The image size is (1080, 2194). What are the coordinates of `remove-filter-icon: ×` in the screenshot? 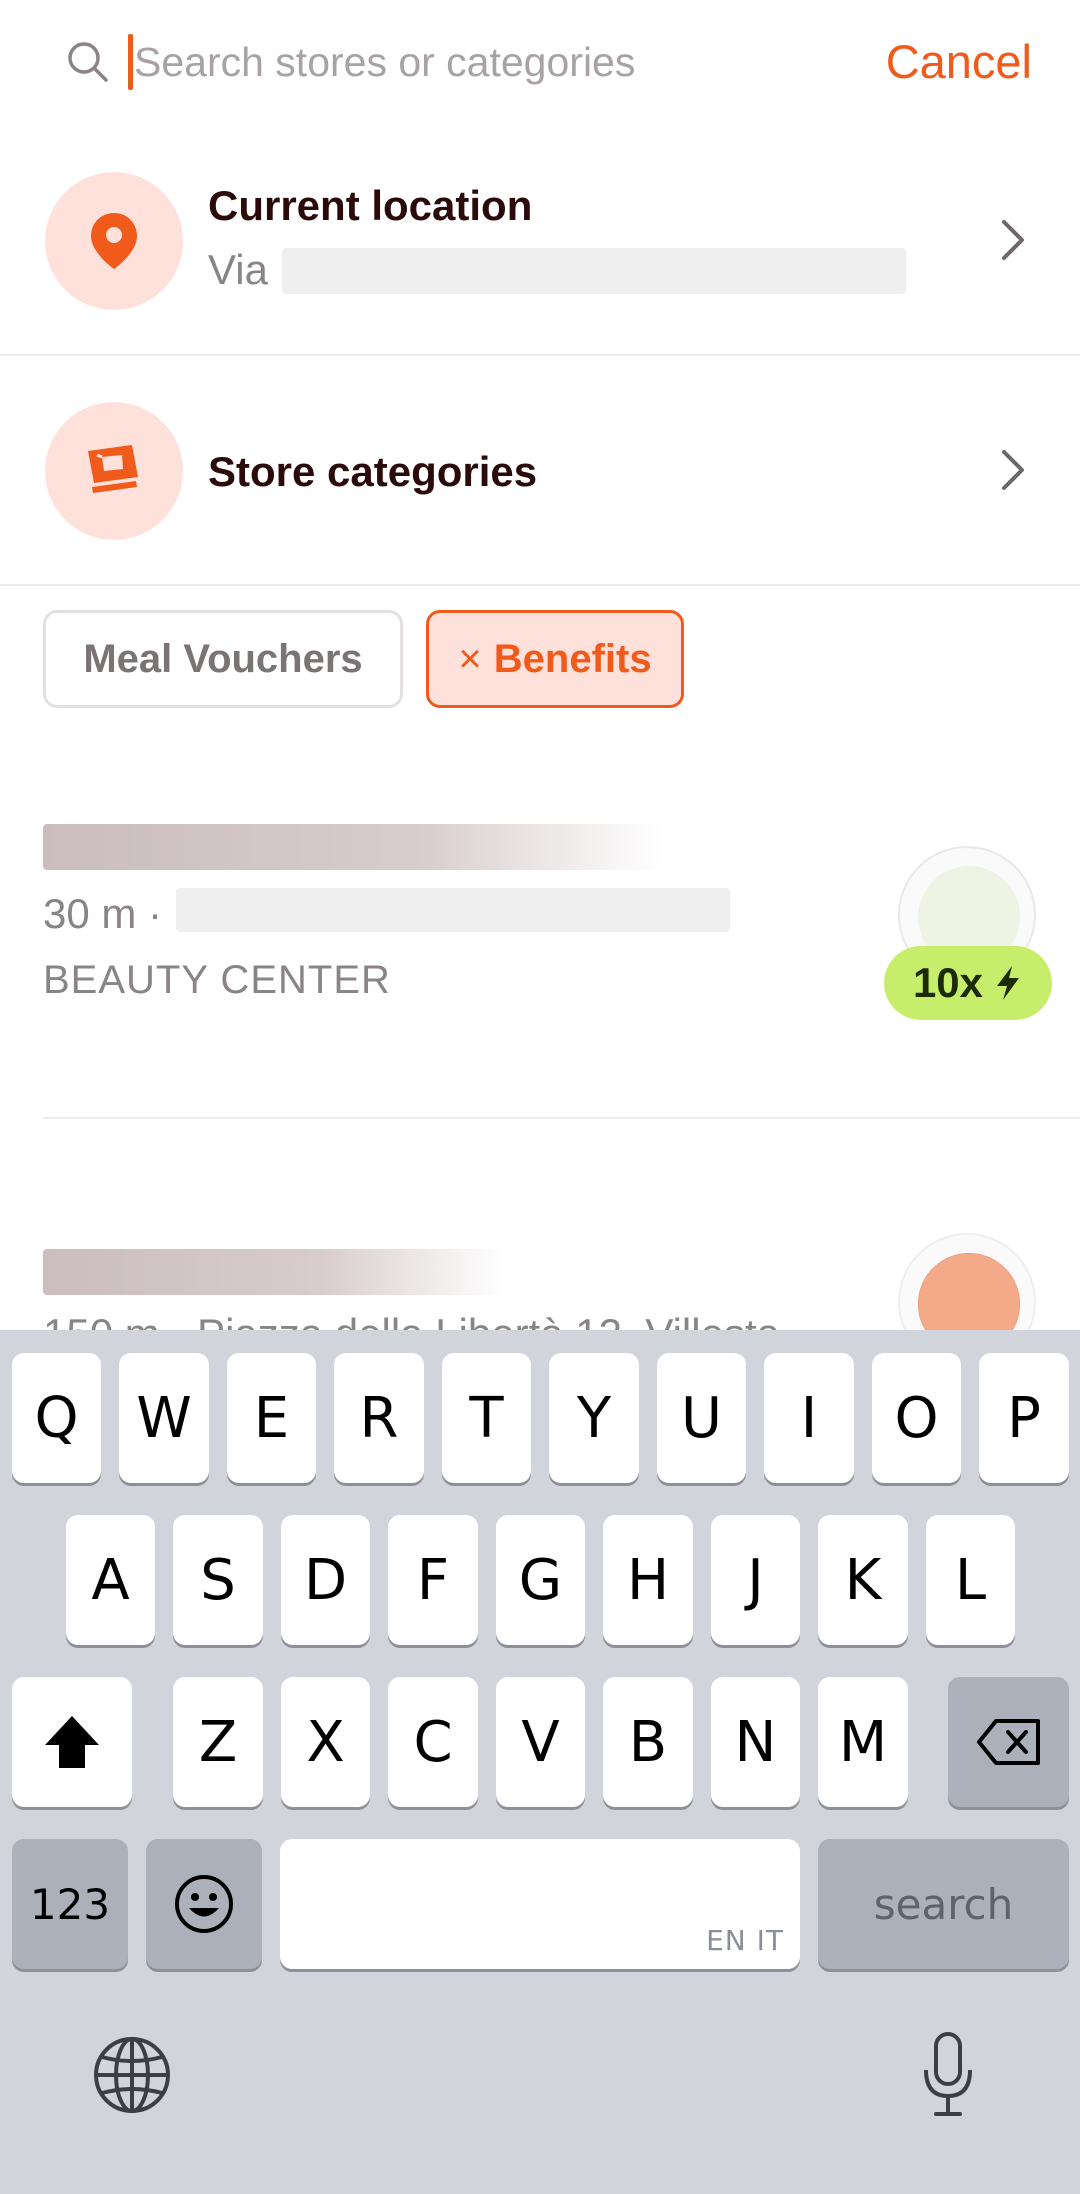 It's located at (469, 659).